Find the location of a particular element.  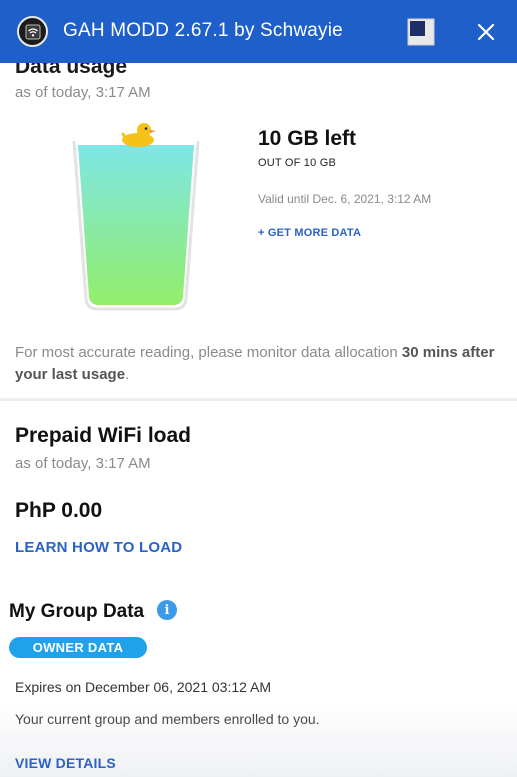

wifi-logo-icon is located at coordinates (32, 31).